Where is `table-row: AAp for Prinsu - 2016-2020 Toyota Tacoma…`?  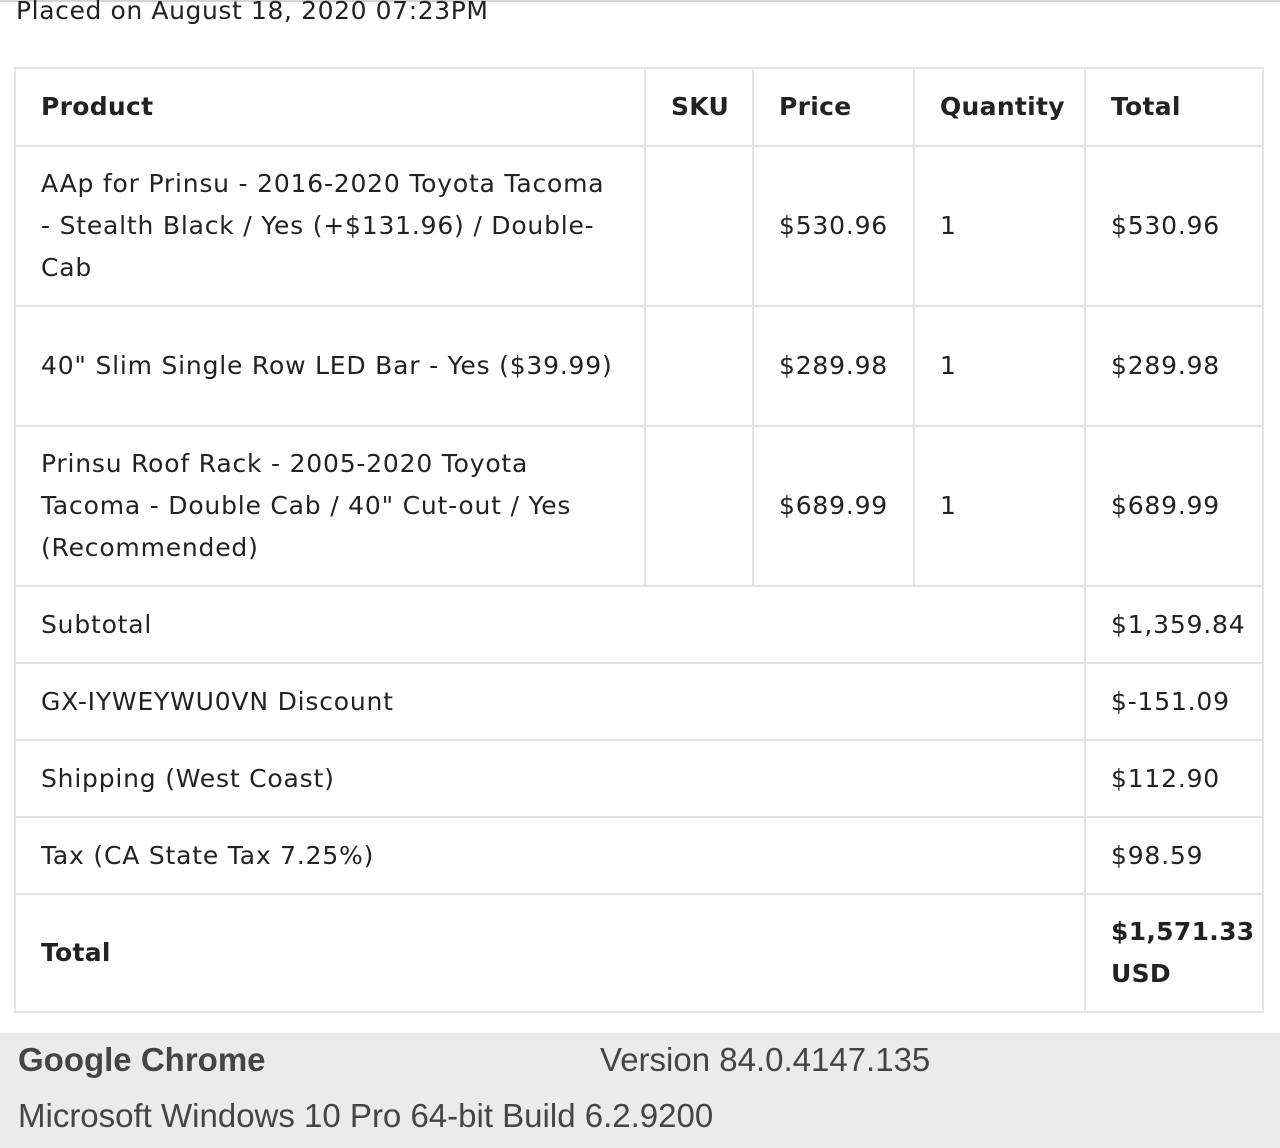 table-row: AAp for Prinsu - 2016-2020 Toyota Tacoma… is located at coordinates (639, 226).